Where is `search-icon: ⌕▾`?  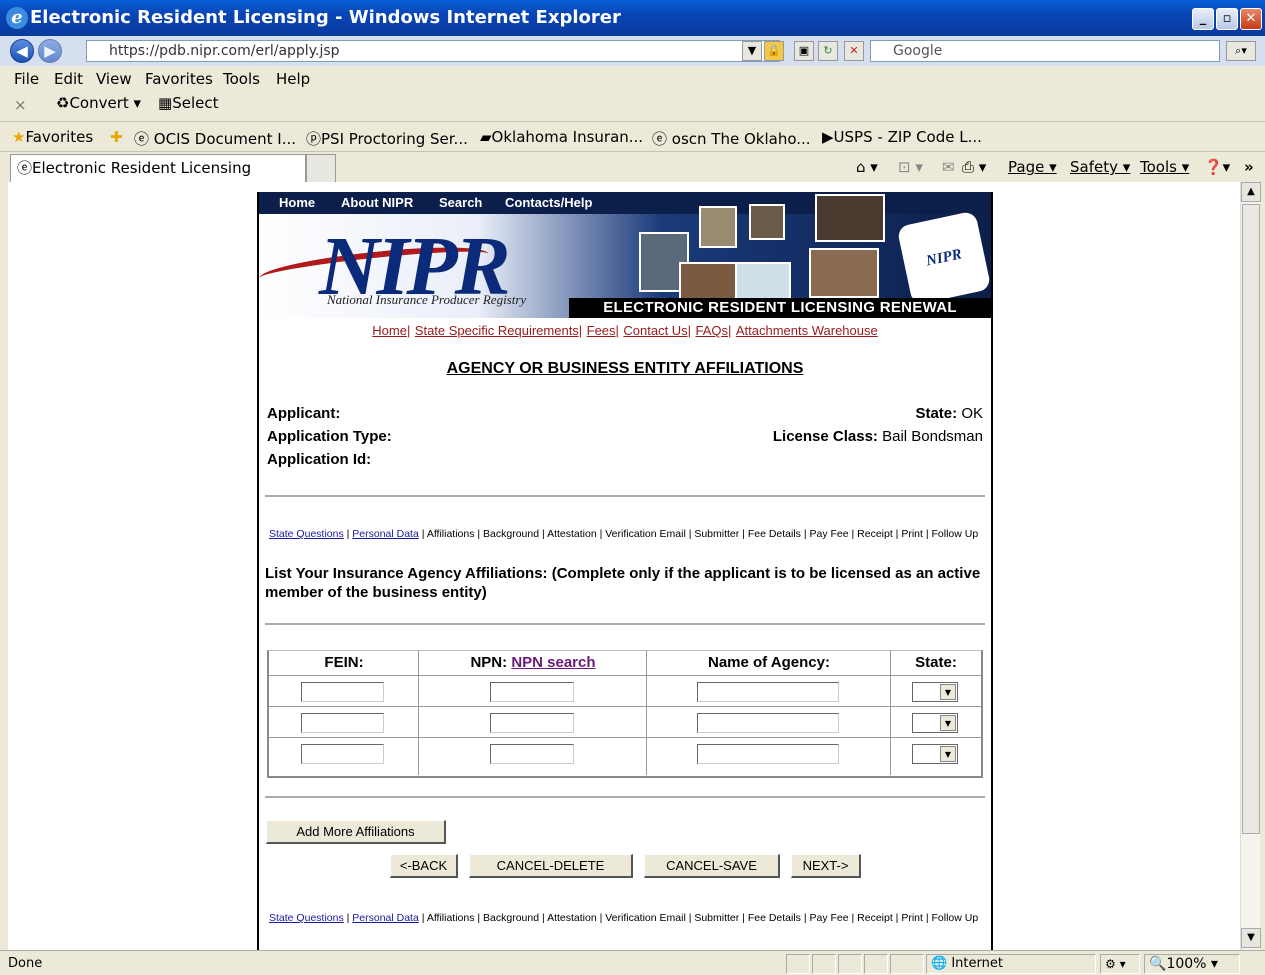
search-icon: ⌕▾ is located at coordinates (1241, 51).